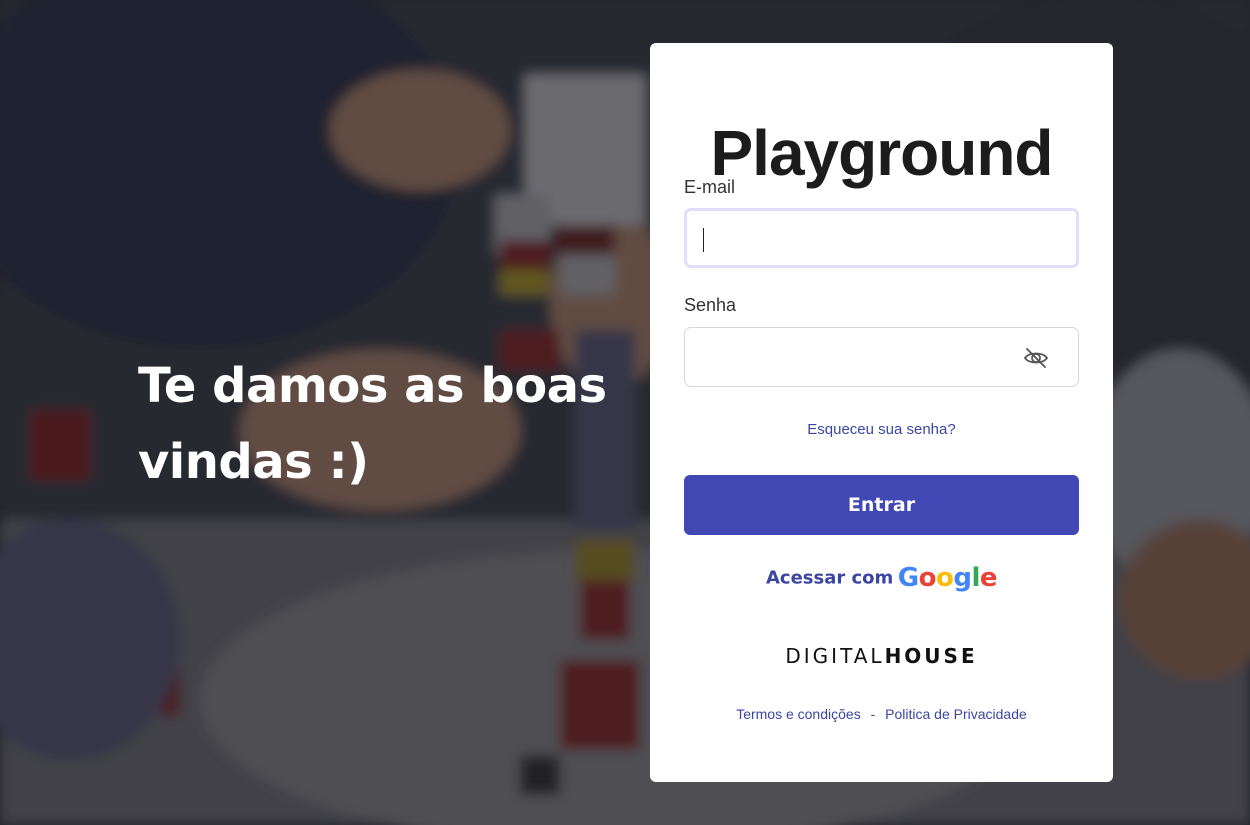 The image size is (1250, 825). I want to click on google-letter: e, so click(988, 578).